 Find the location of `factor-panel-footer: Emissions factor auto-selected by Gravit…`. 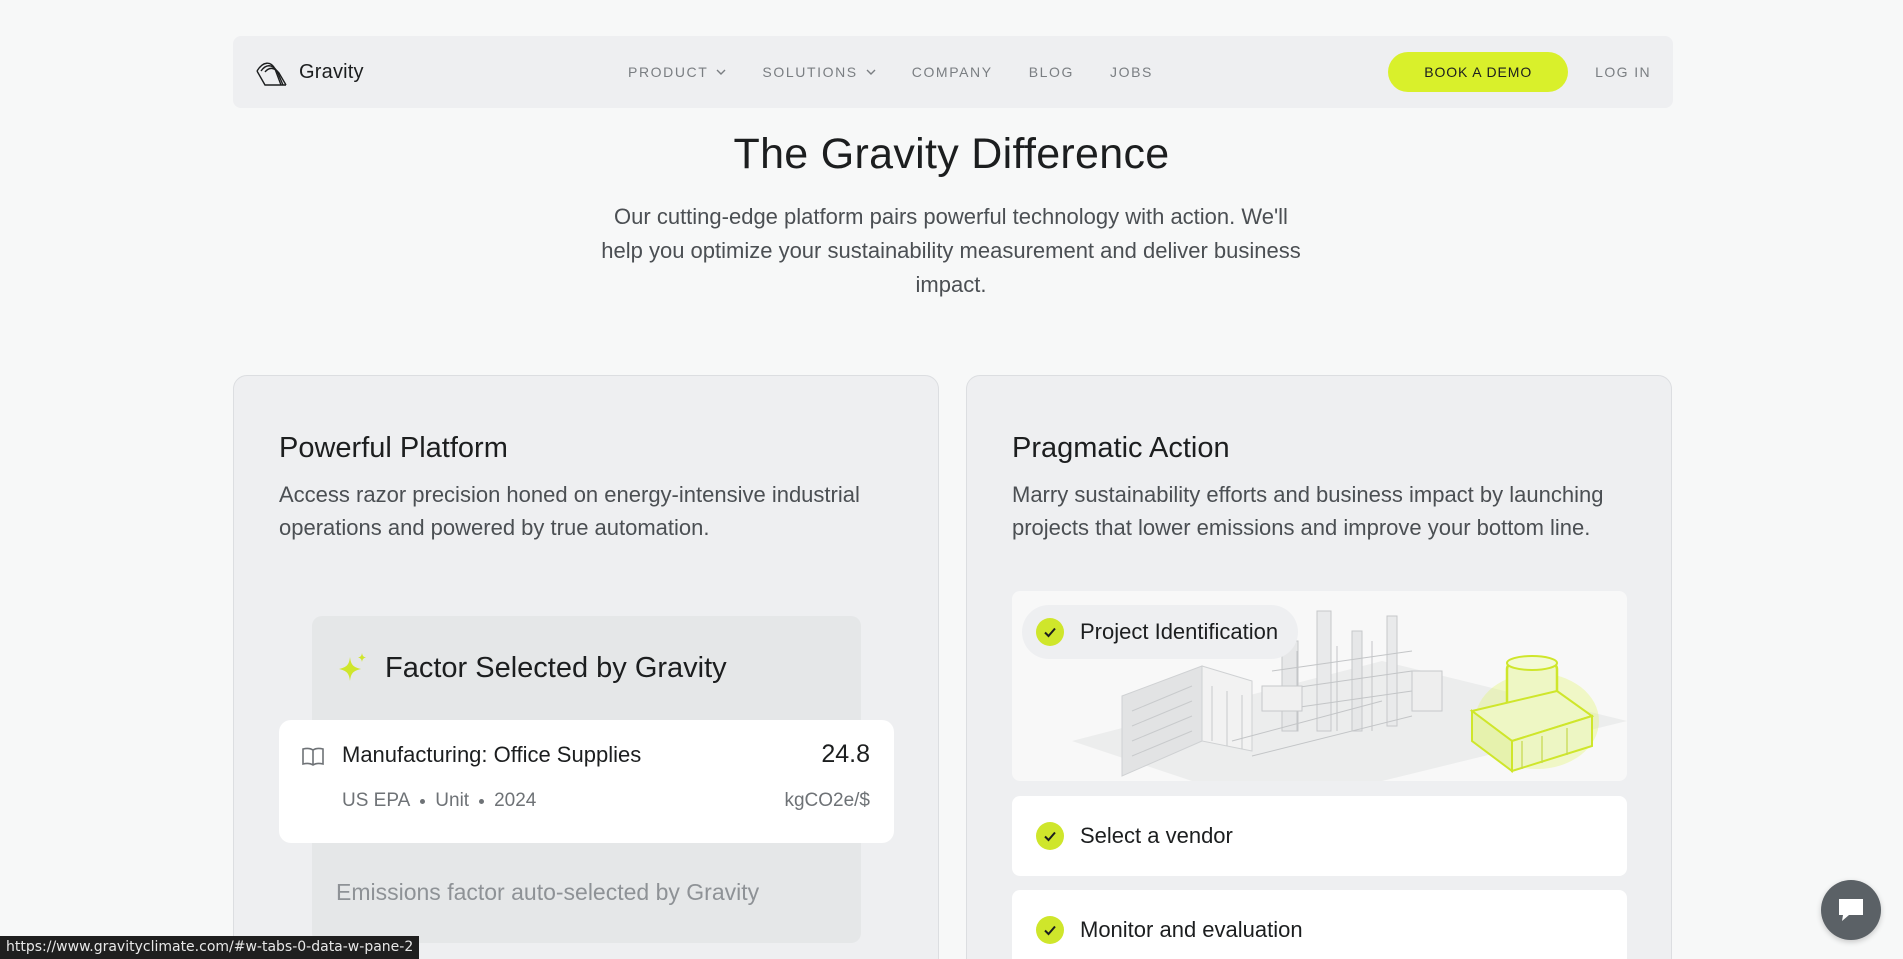

factor-panel-footer: Emissions factor auto-selected by Gravit… is located at coordinates (548, 892).